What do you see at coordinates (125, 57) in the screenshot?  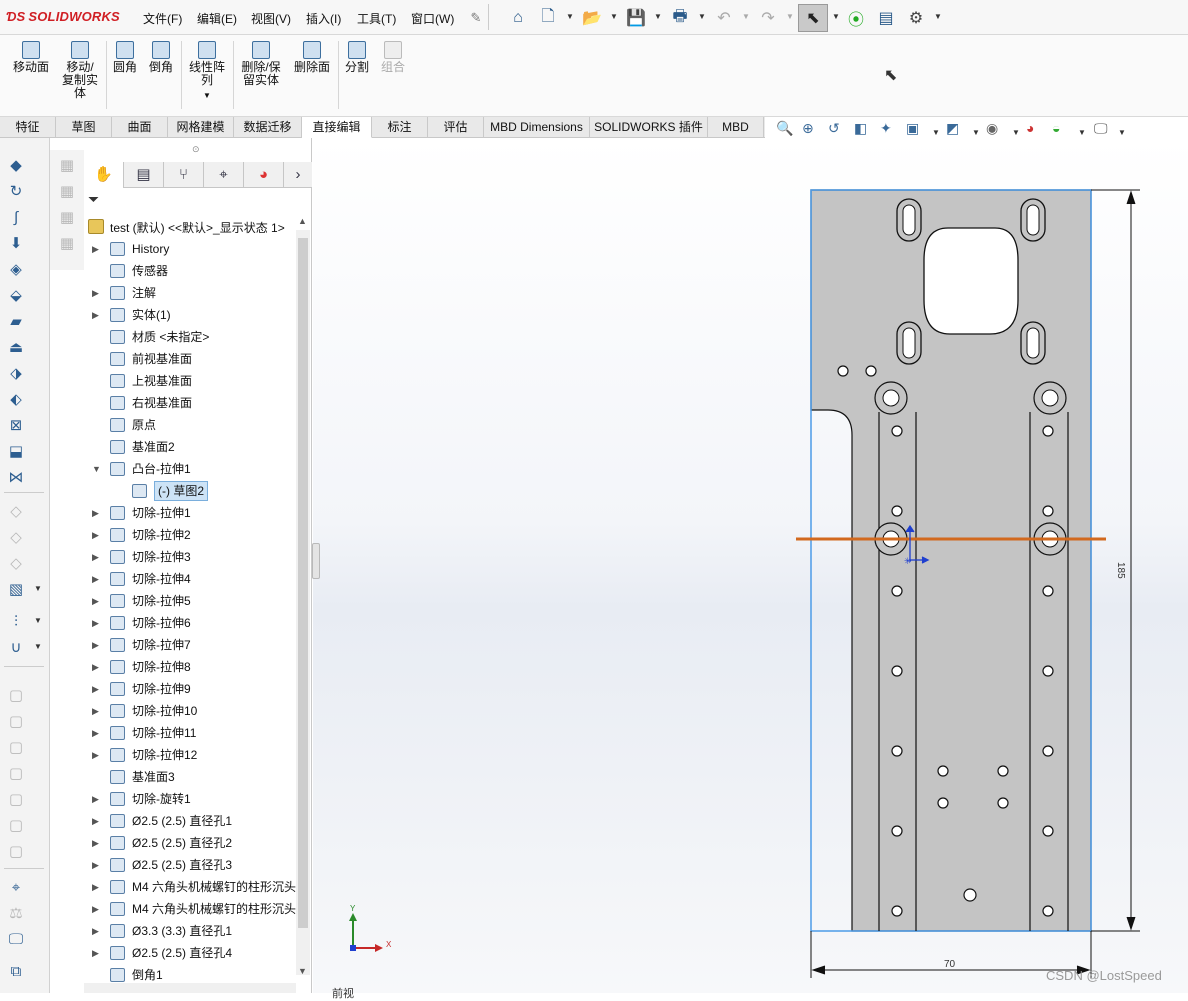 I see `fillet-button: 圆角` at bounding box center [125, 57].